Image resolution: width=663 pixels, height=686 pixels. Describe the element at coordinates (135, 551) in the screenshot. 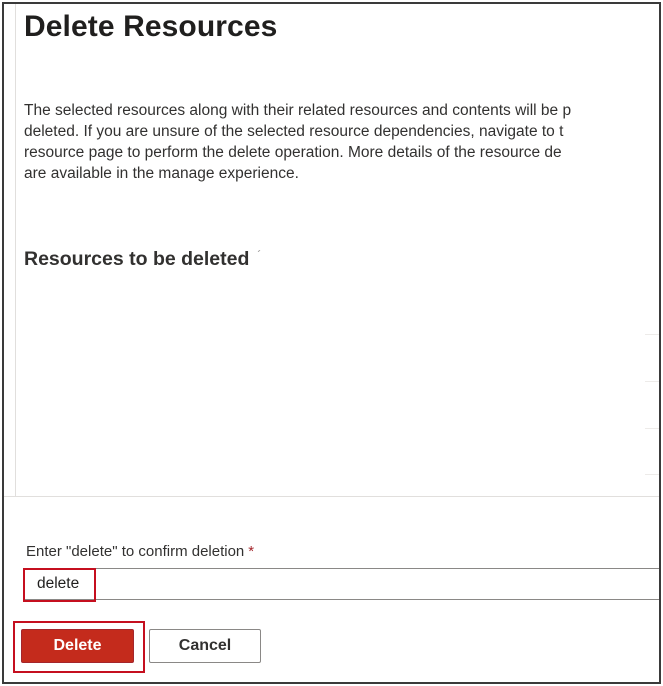

I see `confirm-label-text: Enter "delete" to confirm deletion` at that location.